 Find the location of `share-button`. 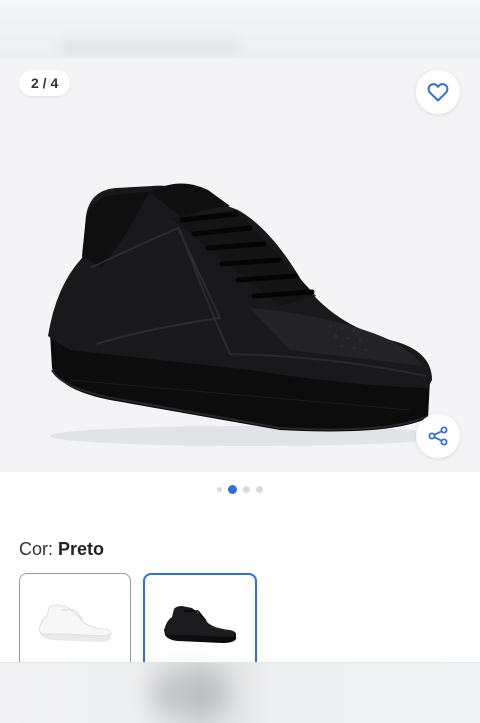

share-button is located at coordinates (438, 436).